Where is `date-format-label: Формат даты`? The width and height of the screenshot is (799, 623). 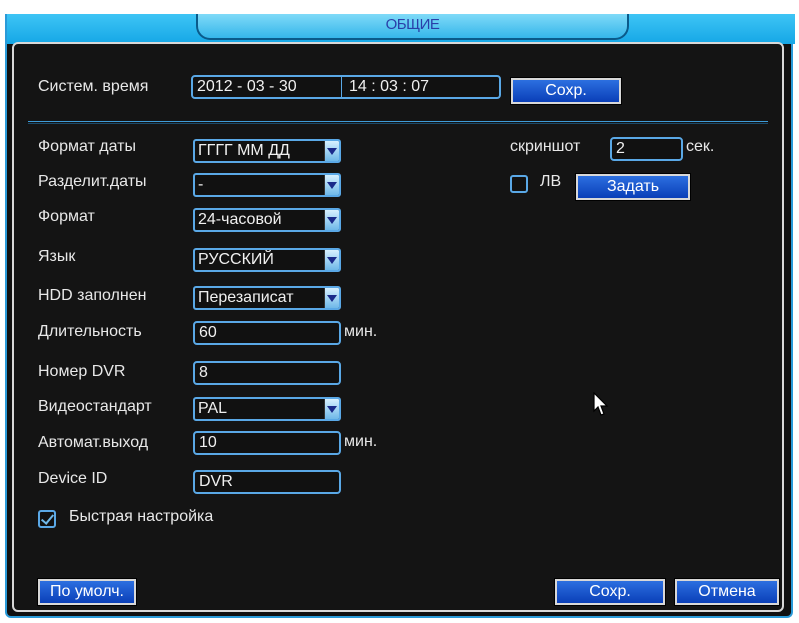 date-format-label: Формат даты is located at coordinates (87, 146).